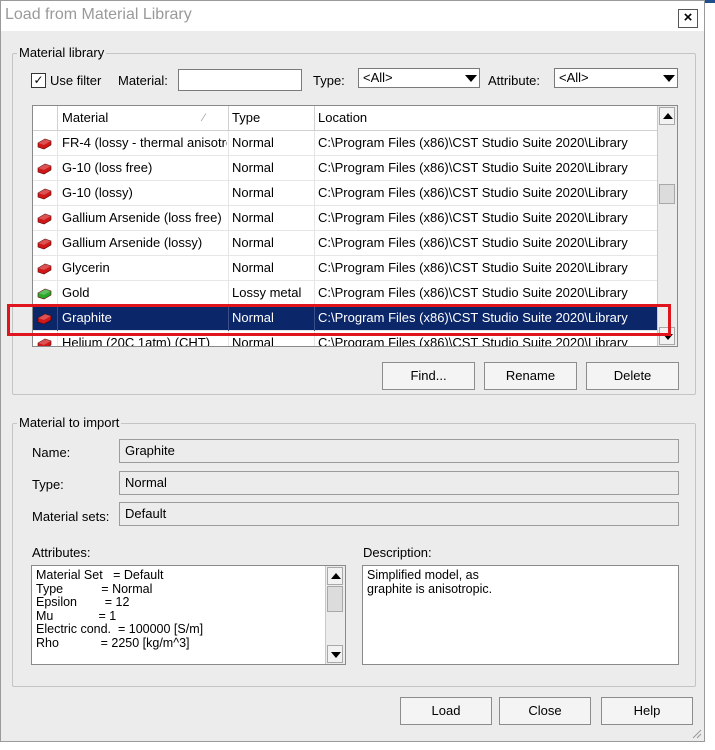 The image size is (715, 750). I want to click on cell-material: Glycerin, so click(86, 267).